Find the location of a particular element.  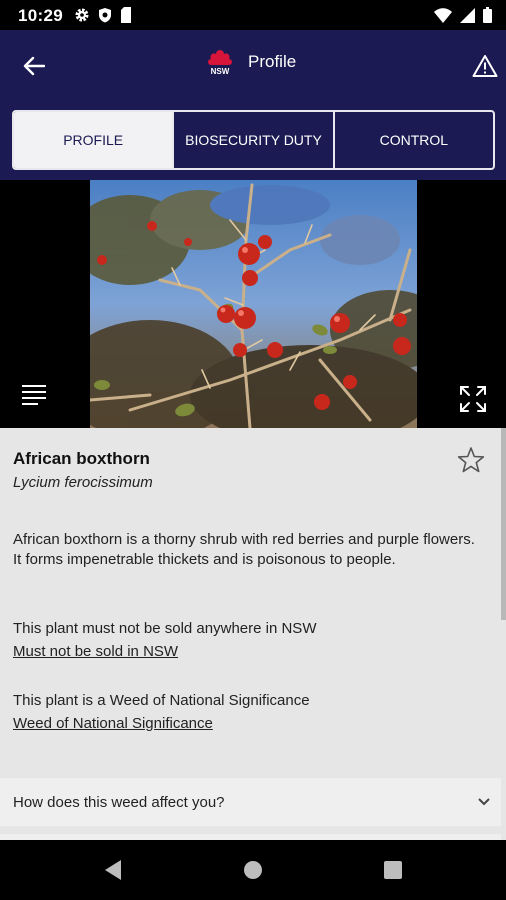

tab-control: CONTROL is located at coordinates (412, 140).